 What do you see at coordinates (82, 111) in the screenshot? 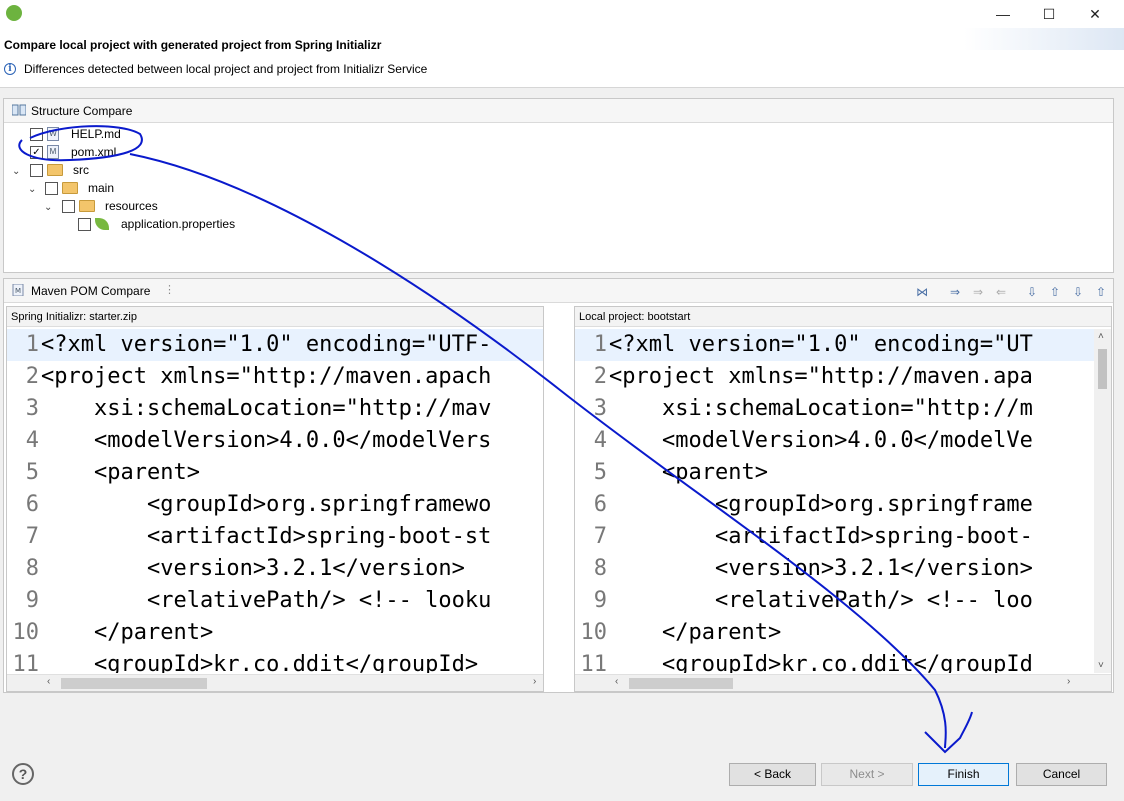
I see `structure-compare-title: Structure Compare` at bounding box center [82, 111].